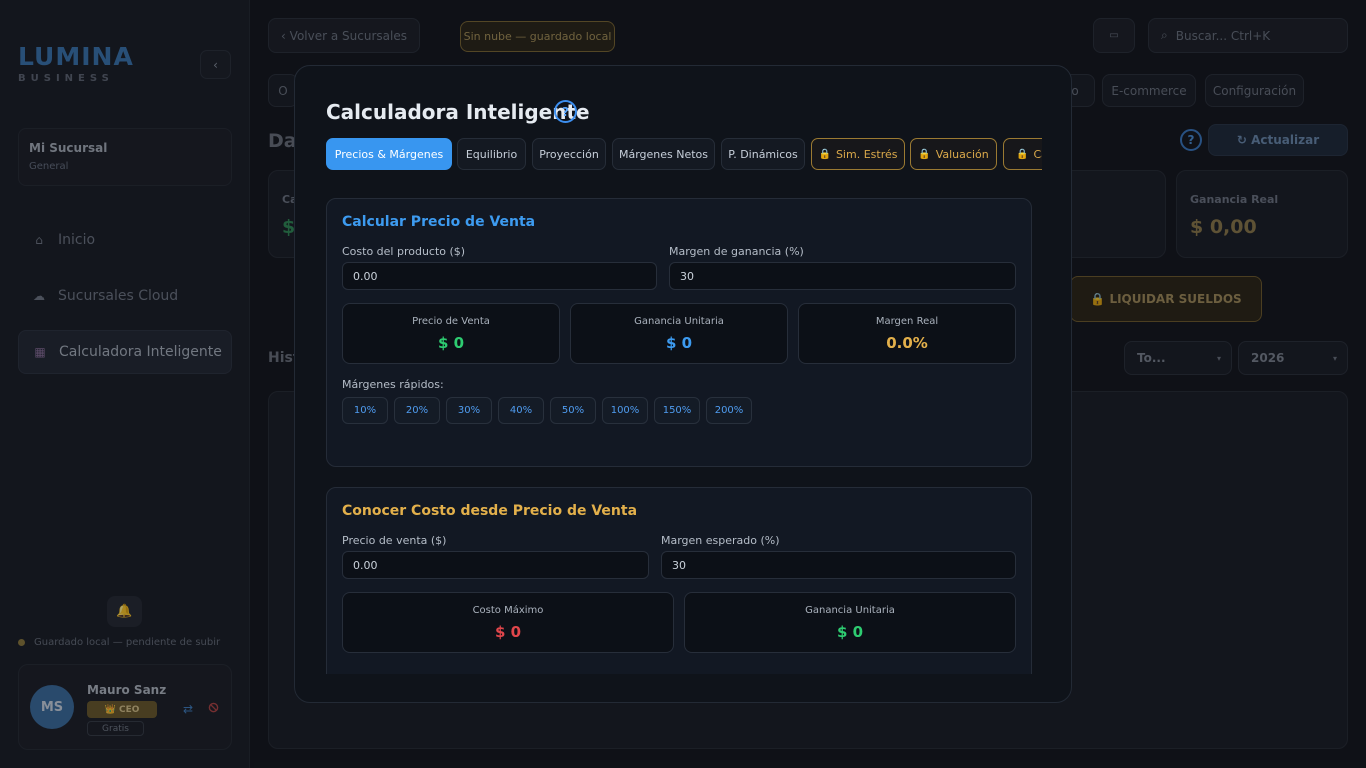 The width and height of the screenshot is (1366, 768). I want to click on tab-precios-dinamicos: P. Dinámicos, so click(763, 154).